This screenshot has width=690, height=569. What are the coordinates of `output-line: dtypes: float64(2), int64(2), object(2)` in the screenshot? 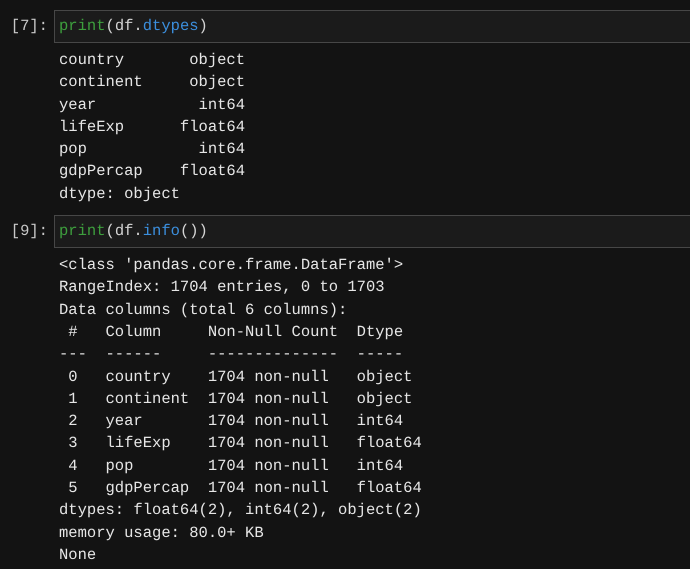 It's located at (240, 511).